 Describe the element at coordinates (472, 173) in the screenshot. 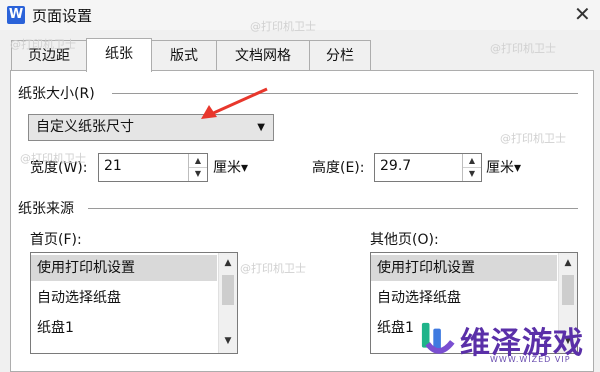

I see `height-down-icon: ▼` at that location.